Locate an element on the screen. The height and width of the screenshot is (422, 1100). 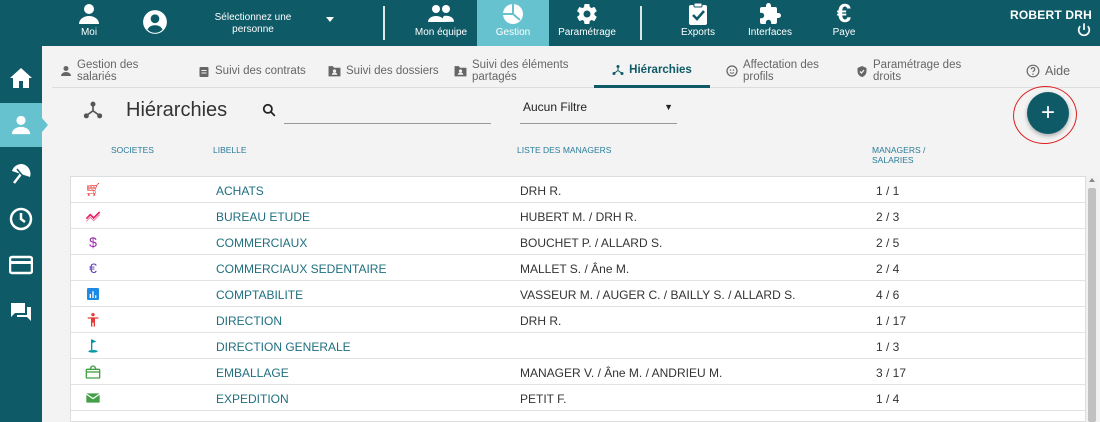
group-icon is located at coordinates (441, 13).